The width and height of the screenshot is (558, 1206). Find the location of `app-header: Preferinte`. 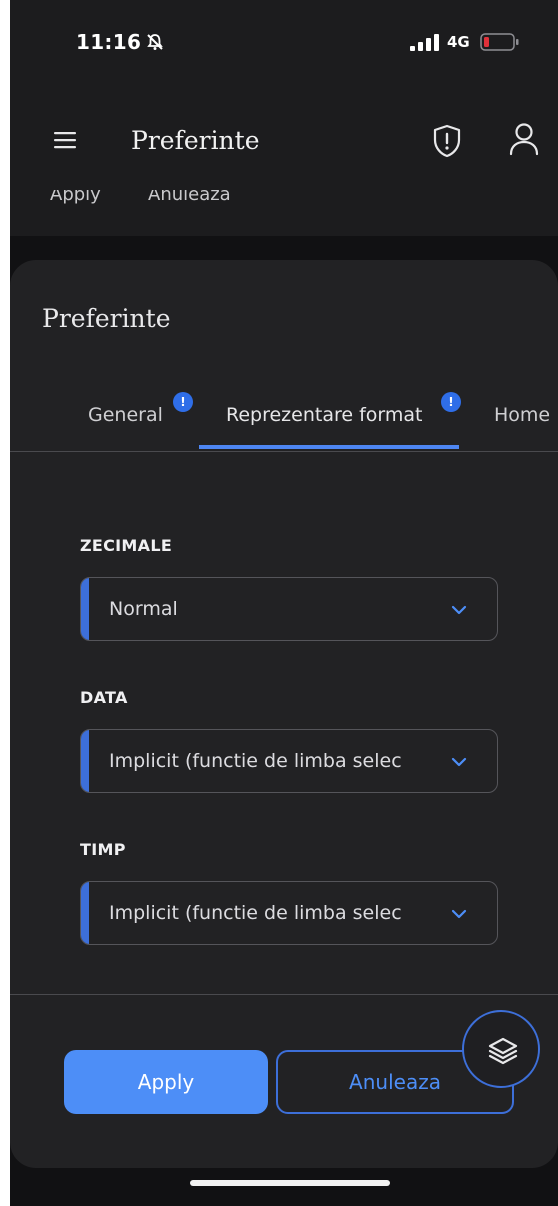

app-header: Preferinte is located at coordinates (284, 140).